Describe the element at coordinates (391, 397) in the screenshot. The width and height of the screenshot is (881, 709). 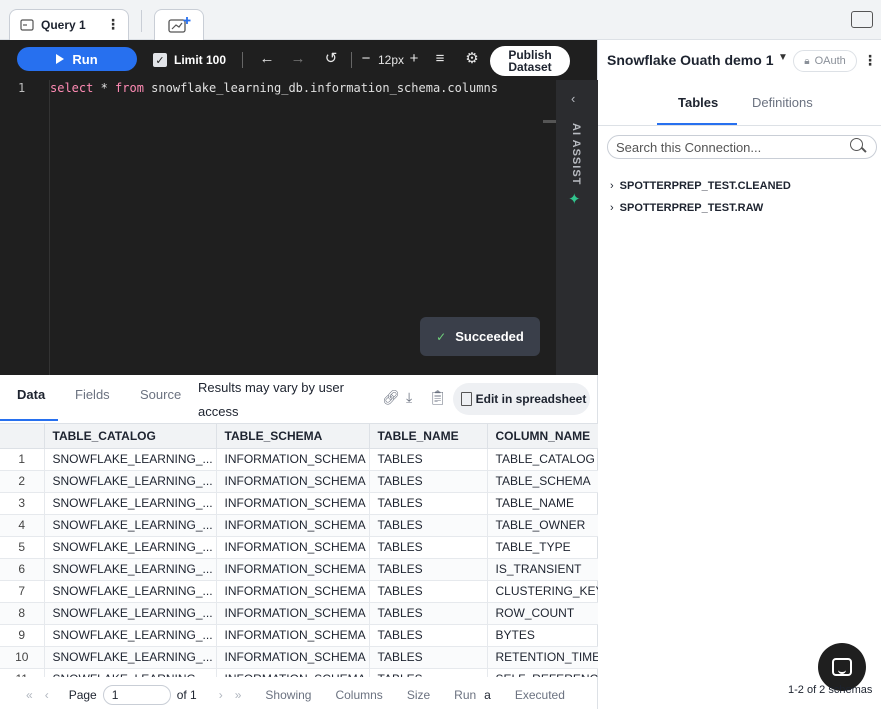
I see `link-icon: 🔗︎` at that location.